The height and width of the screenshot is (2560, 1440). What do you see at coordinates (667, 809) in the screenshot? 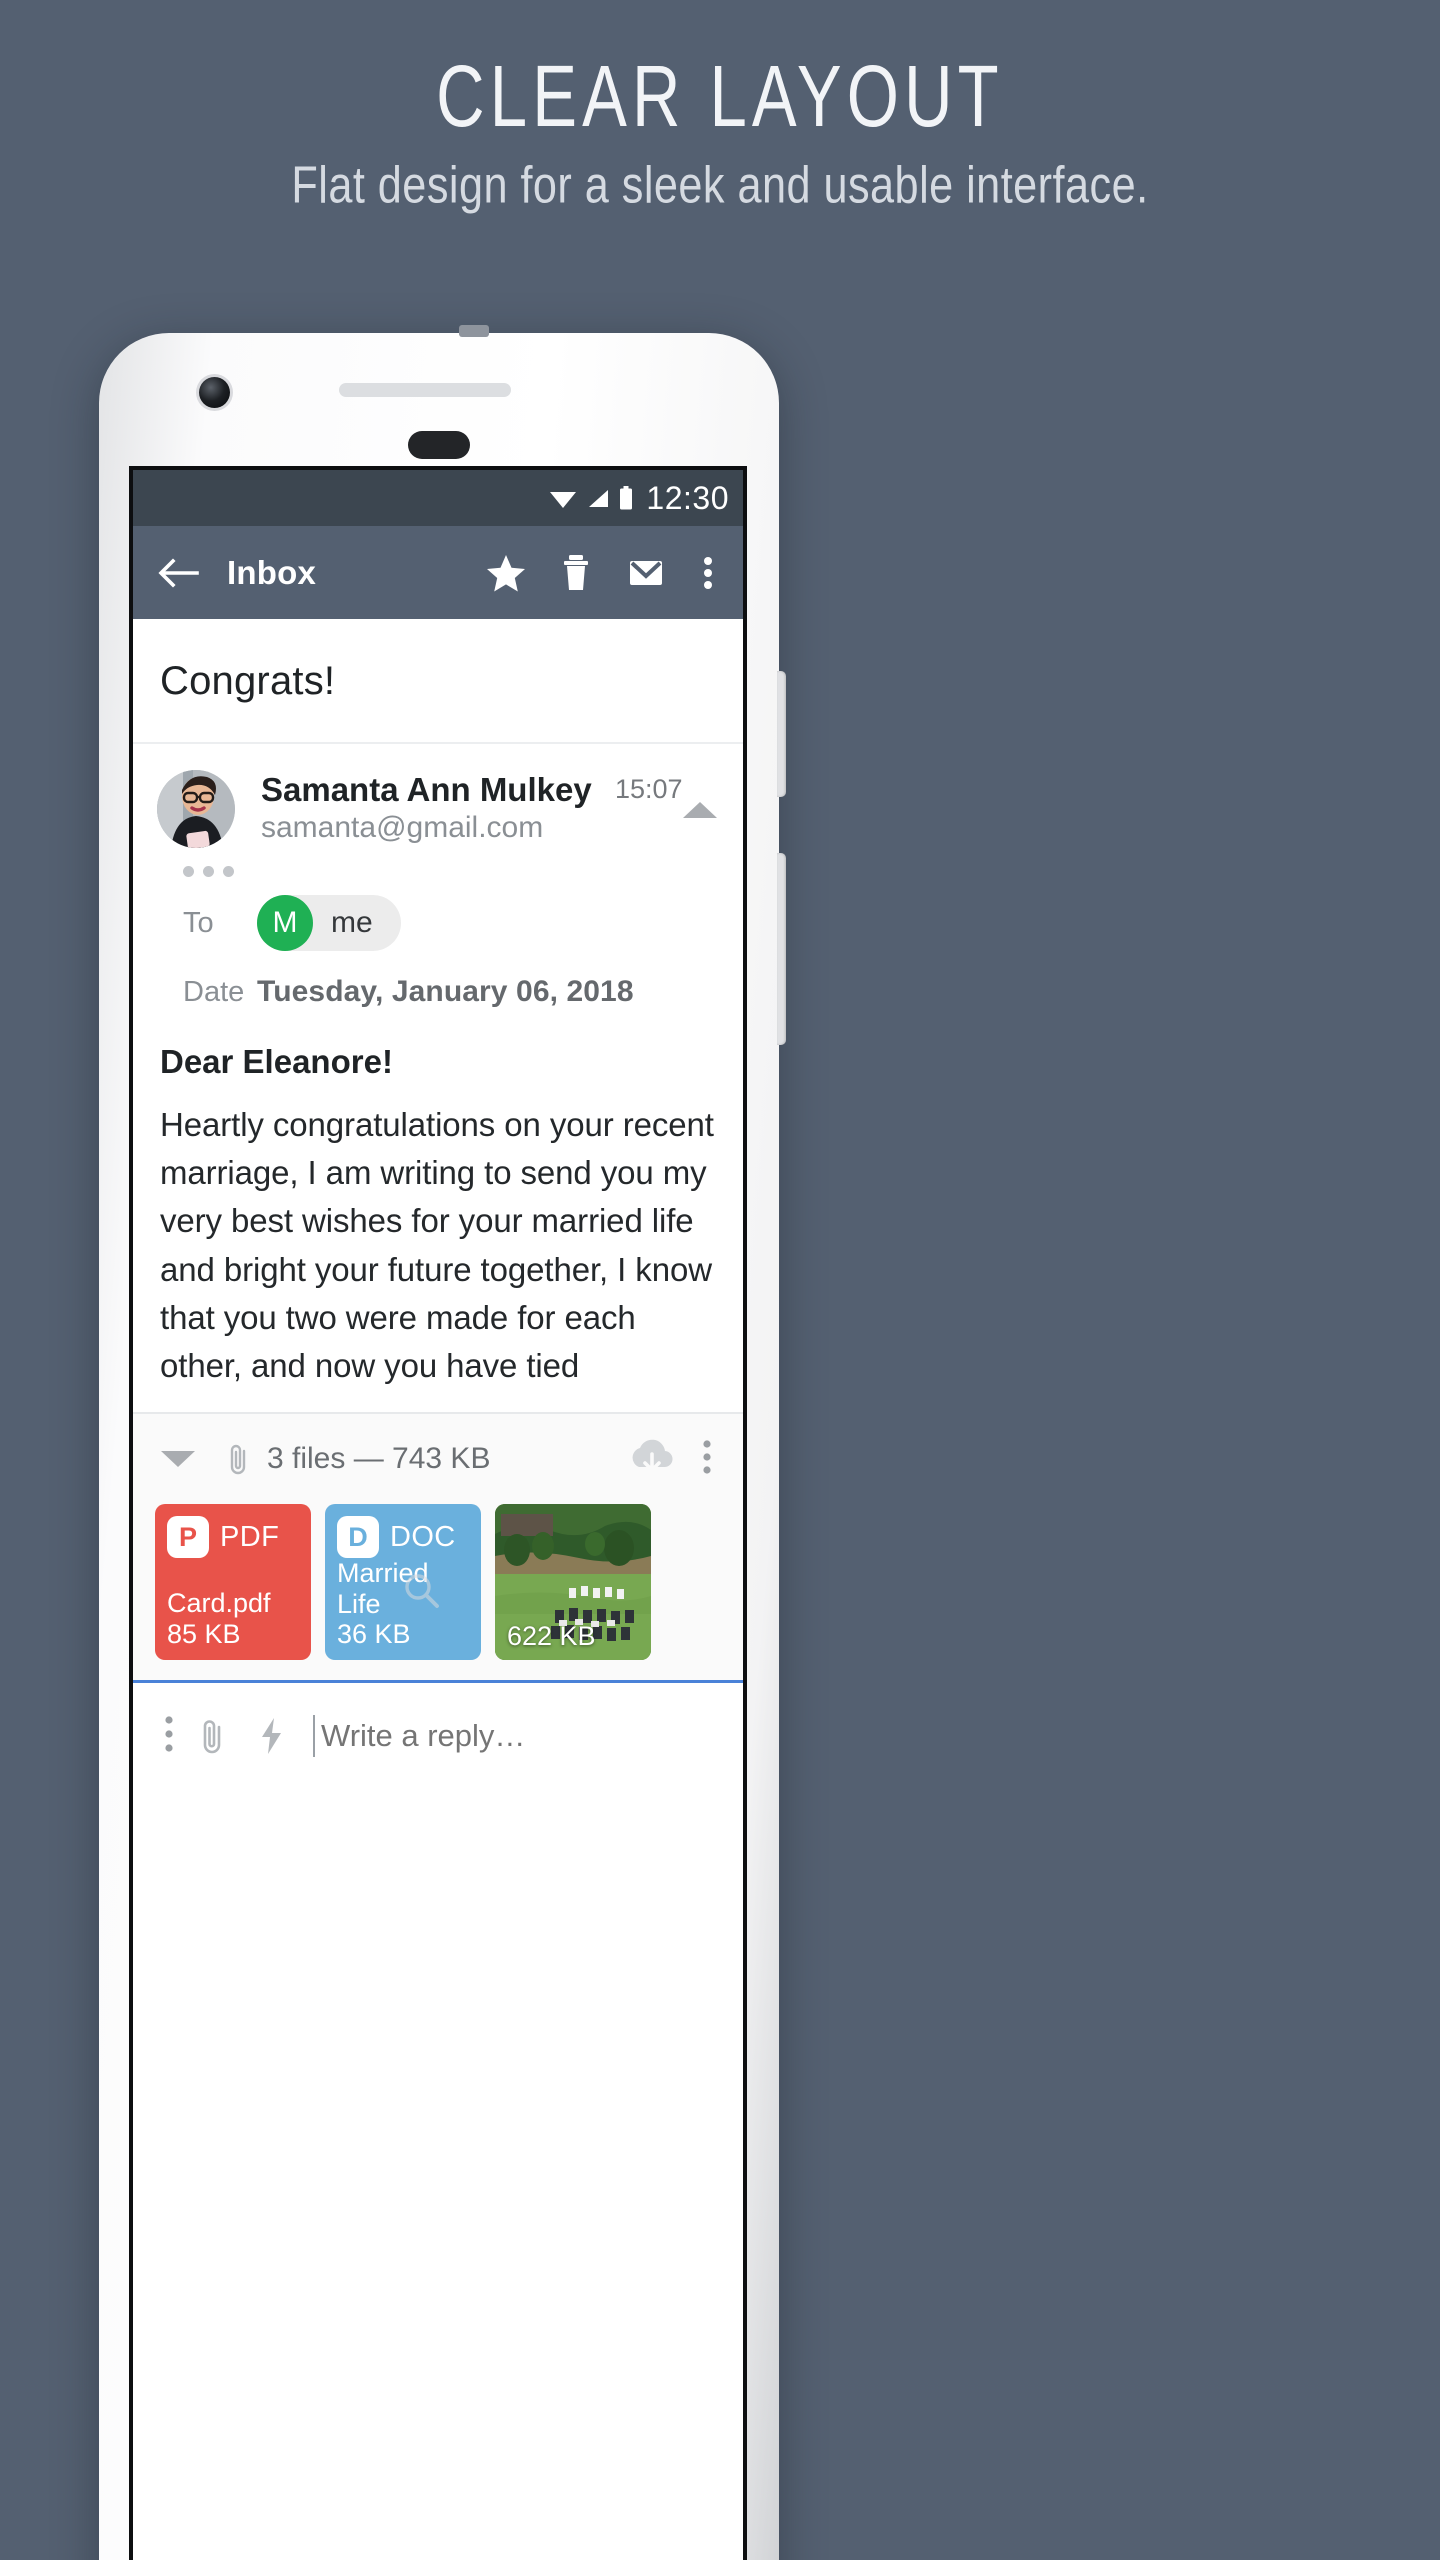
I see `message-meta-right: 15:07` at bounding box center [667, 809].